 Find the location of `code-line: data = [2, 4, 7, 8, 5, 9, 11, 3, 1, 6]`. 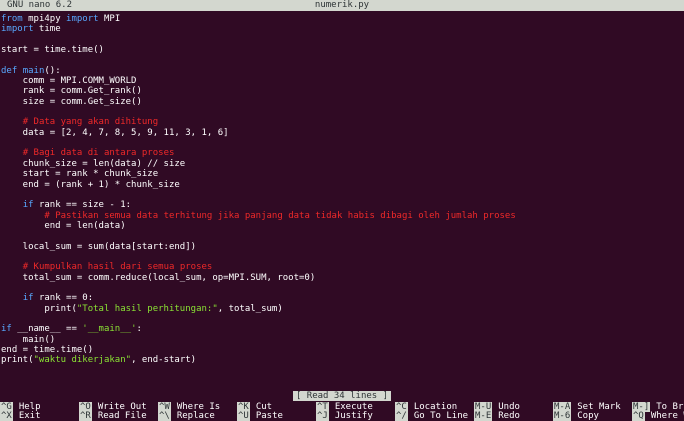

code-line: data = [2, 4, 7, 8, 5, 9, 11, 3, 1, 6] is located at coordinates (342, 133).